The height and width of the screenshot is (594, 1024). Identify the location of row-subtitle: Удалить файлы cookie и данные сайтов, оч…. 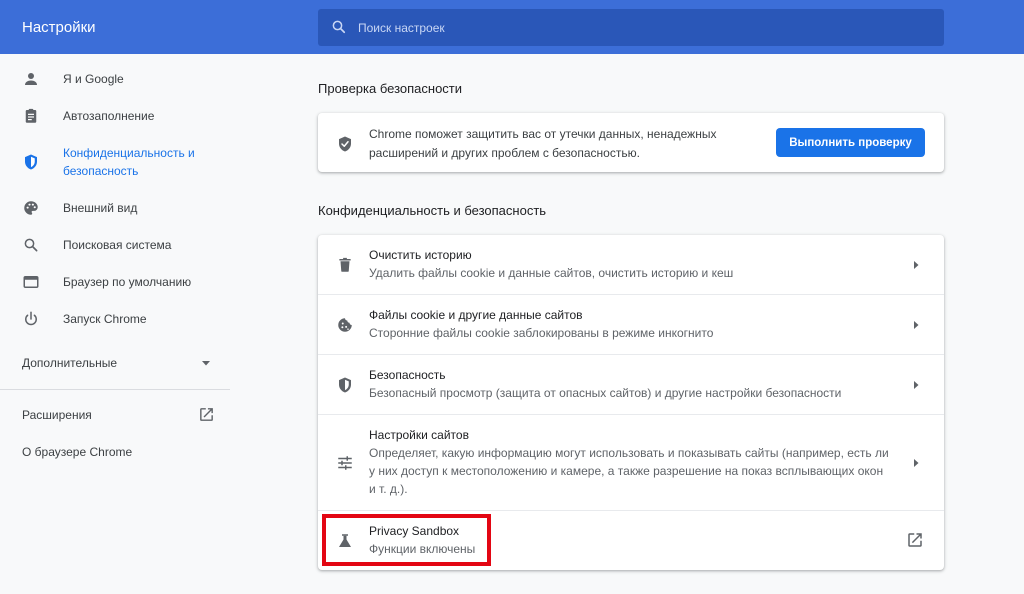
(551, 273).